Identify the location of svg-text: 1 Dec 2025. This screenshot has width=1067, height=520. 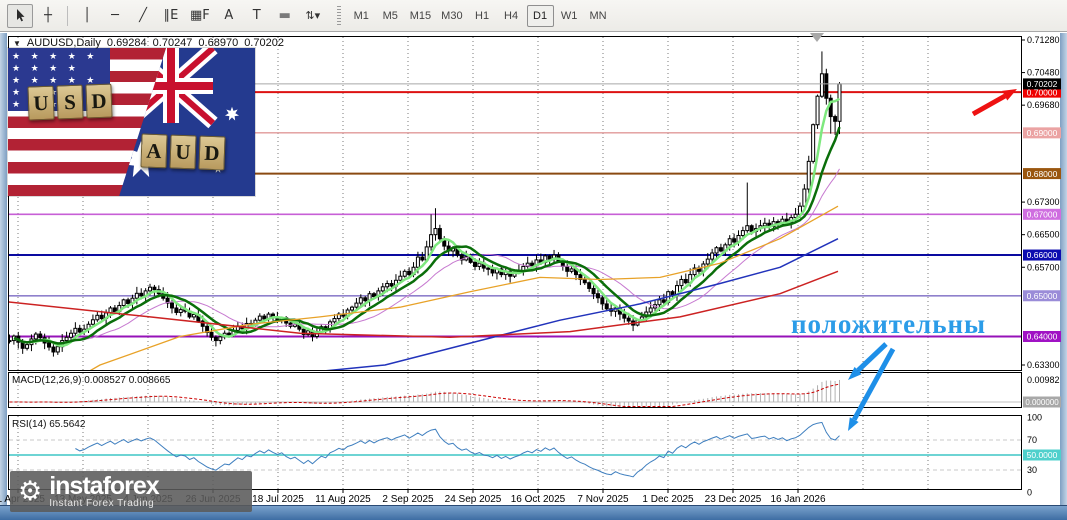
(668, 499).